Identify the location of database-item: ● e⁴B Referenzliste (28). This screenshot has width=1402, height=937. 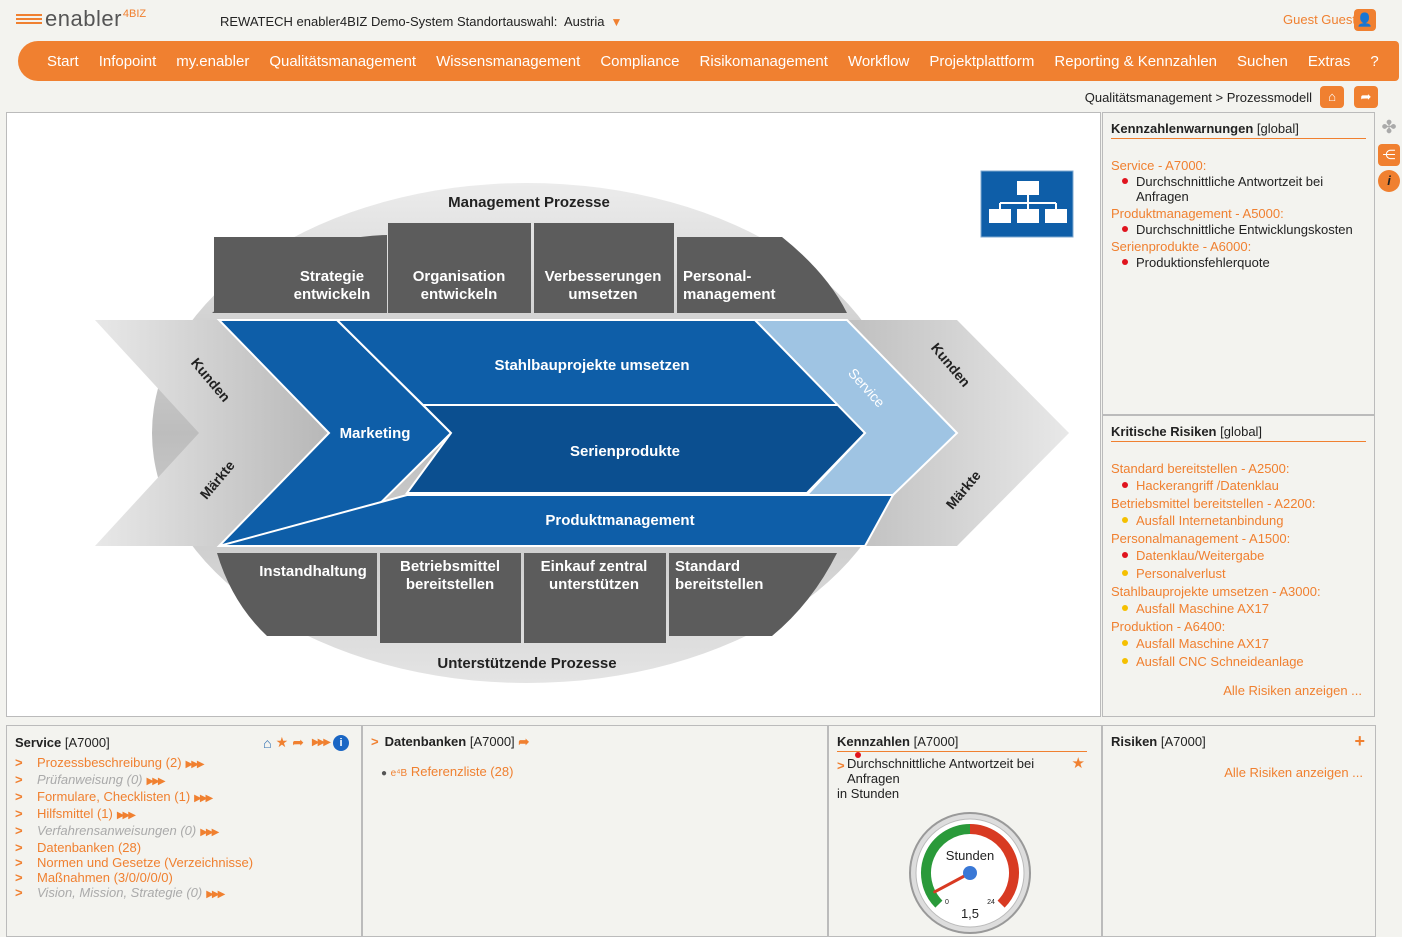
(595, 771).